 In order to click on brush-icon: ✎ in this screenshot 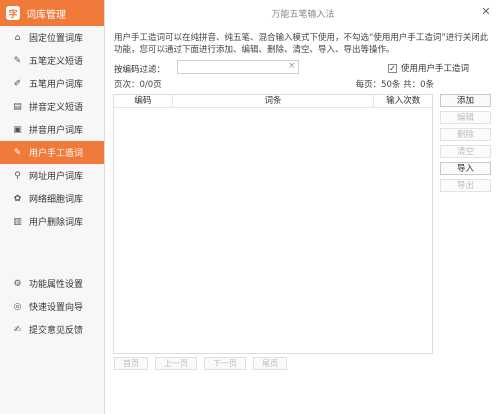, I will do `click(17, 152)`.